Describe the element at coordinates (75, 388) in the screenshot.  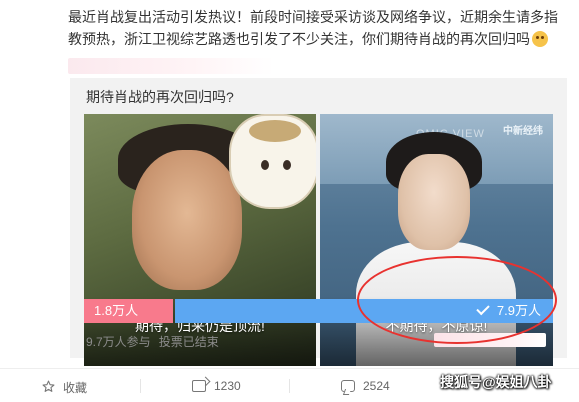
I see `favorite-label: 收藏` at that location.